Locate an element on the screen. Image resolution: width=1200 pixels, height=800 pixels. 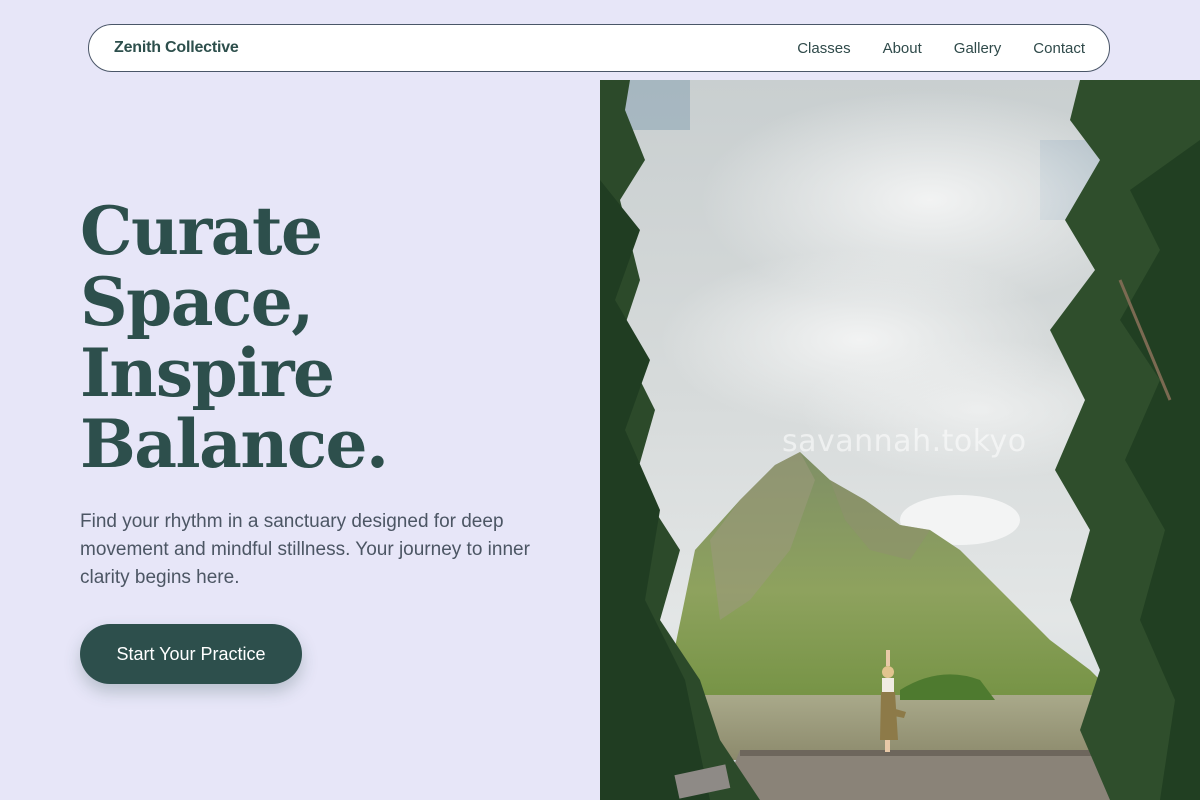
hero-title-line: Curate is located at coordinates (201, 231).